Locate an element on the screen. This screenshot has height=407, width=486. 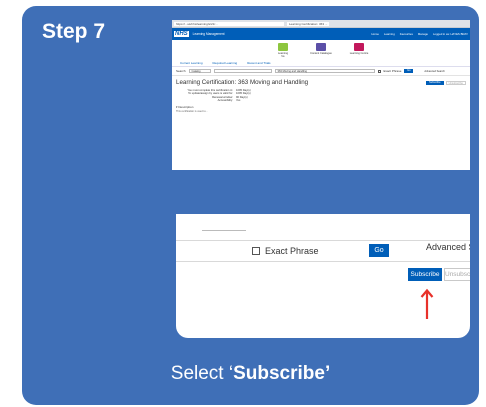
tile-learning-centre: Learning Centre is located at coordinates (359, 50).